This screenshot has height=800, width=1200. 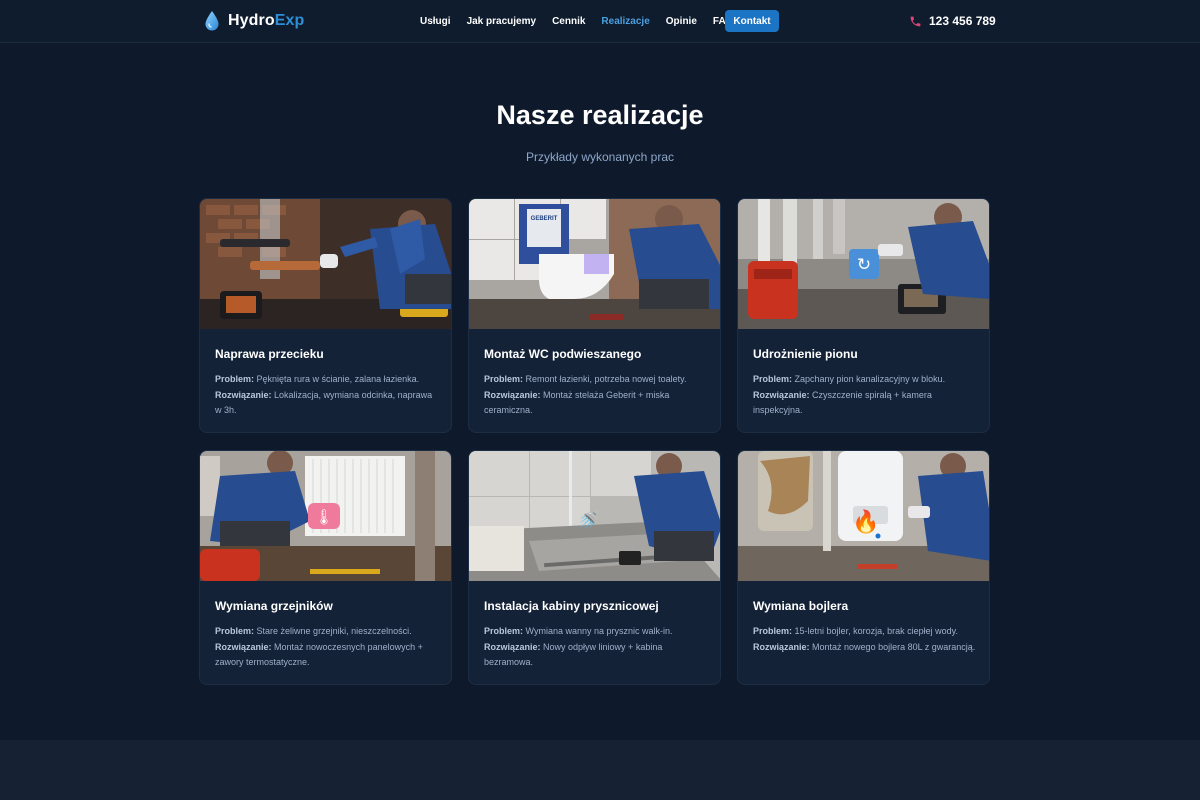 What do you see at coordinates (589, 520) in the screenshot?
I see `shower-icon: 🚿` at bounding box center [589, 520].